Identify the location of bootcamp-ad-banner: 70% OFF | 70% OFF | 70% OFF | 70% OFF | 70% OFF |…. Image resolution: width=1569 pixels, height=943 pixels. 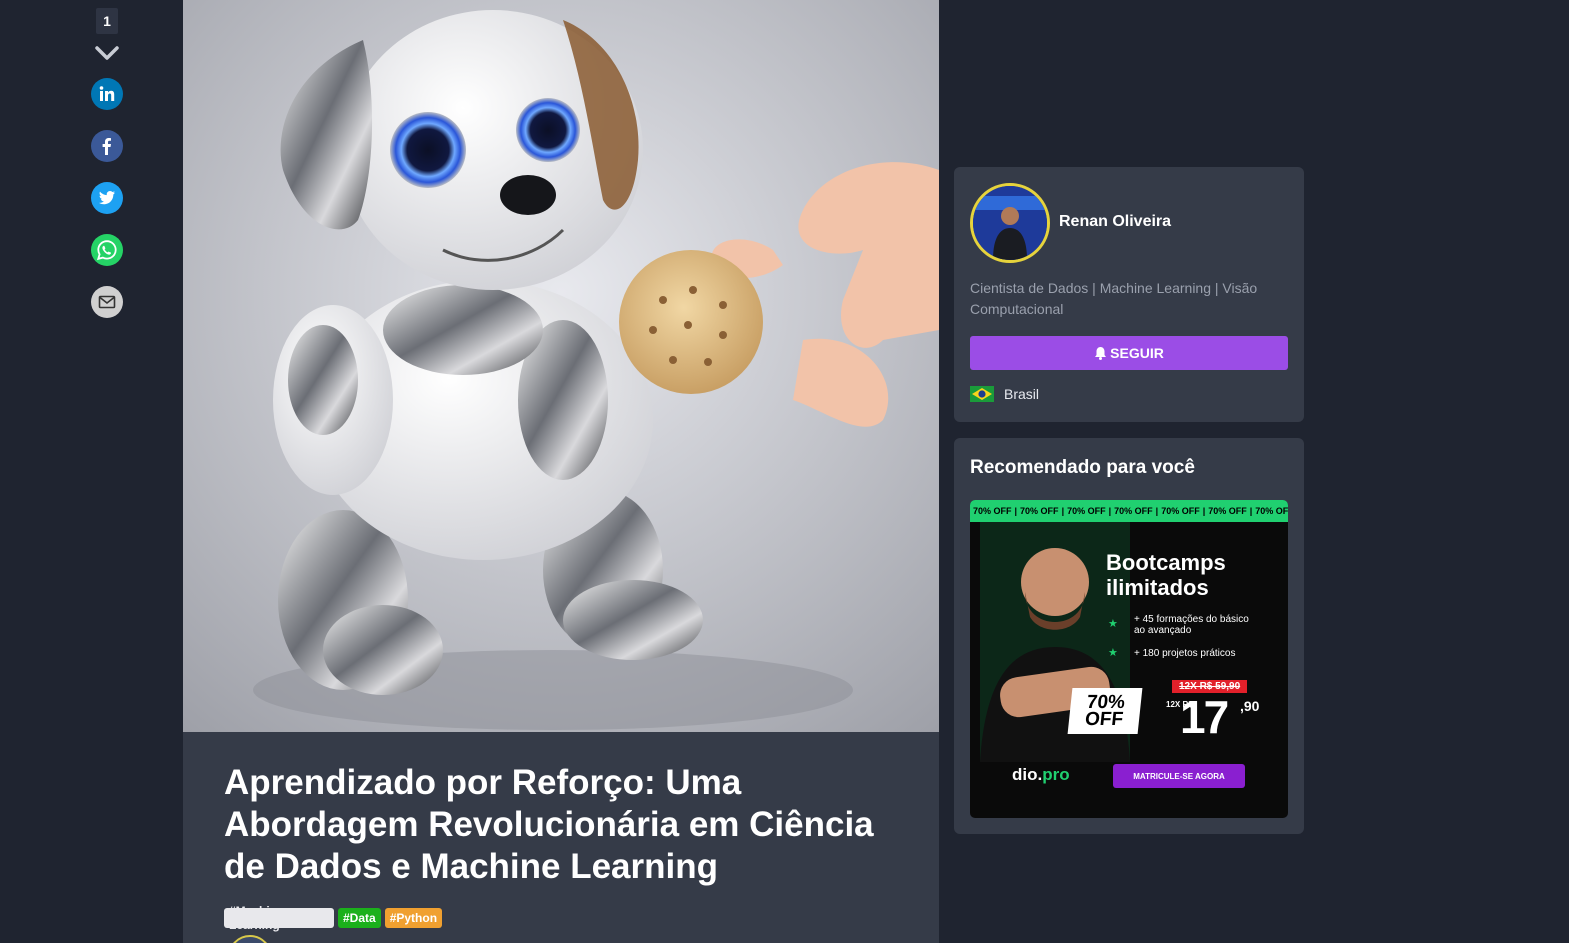
(1129, 659).